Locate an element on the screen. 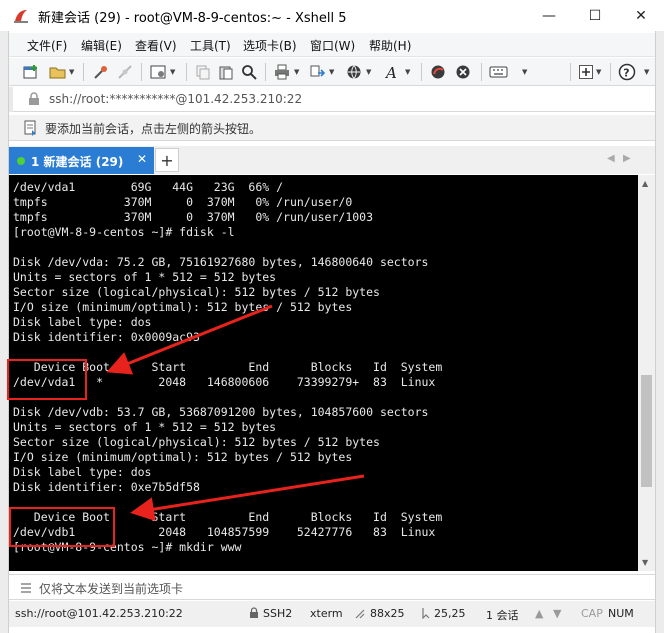 The image size is (664, 633). globe-button: ▼ is located at coordinates (358, 72).